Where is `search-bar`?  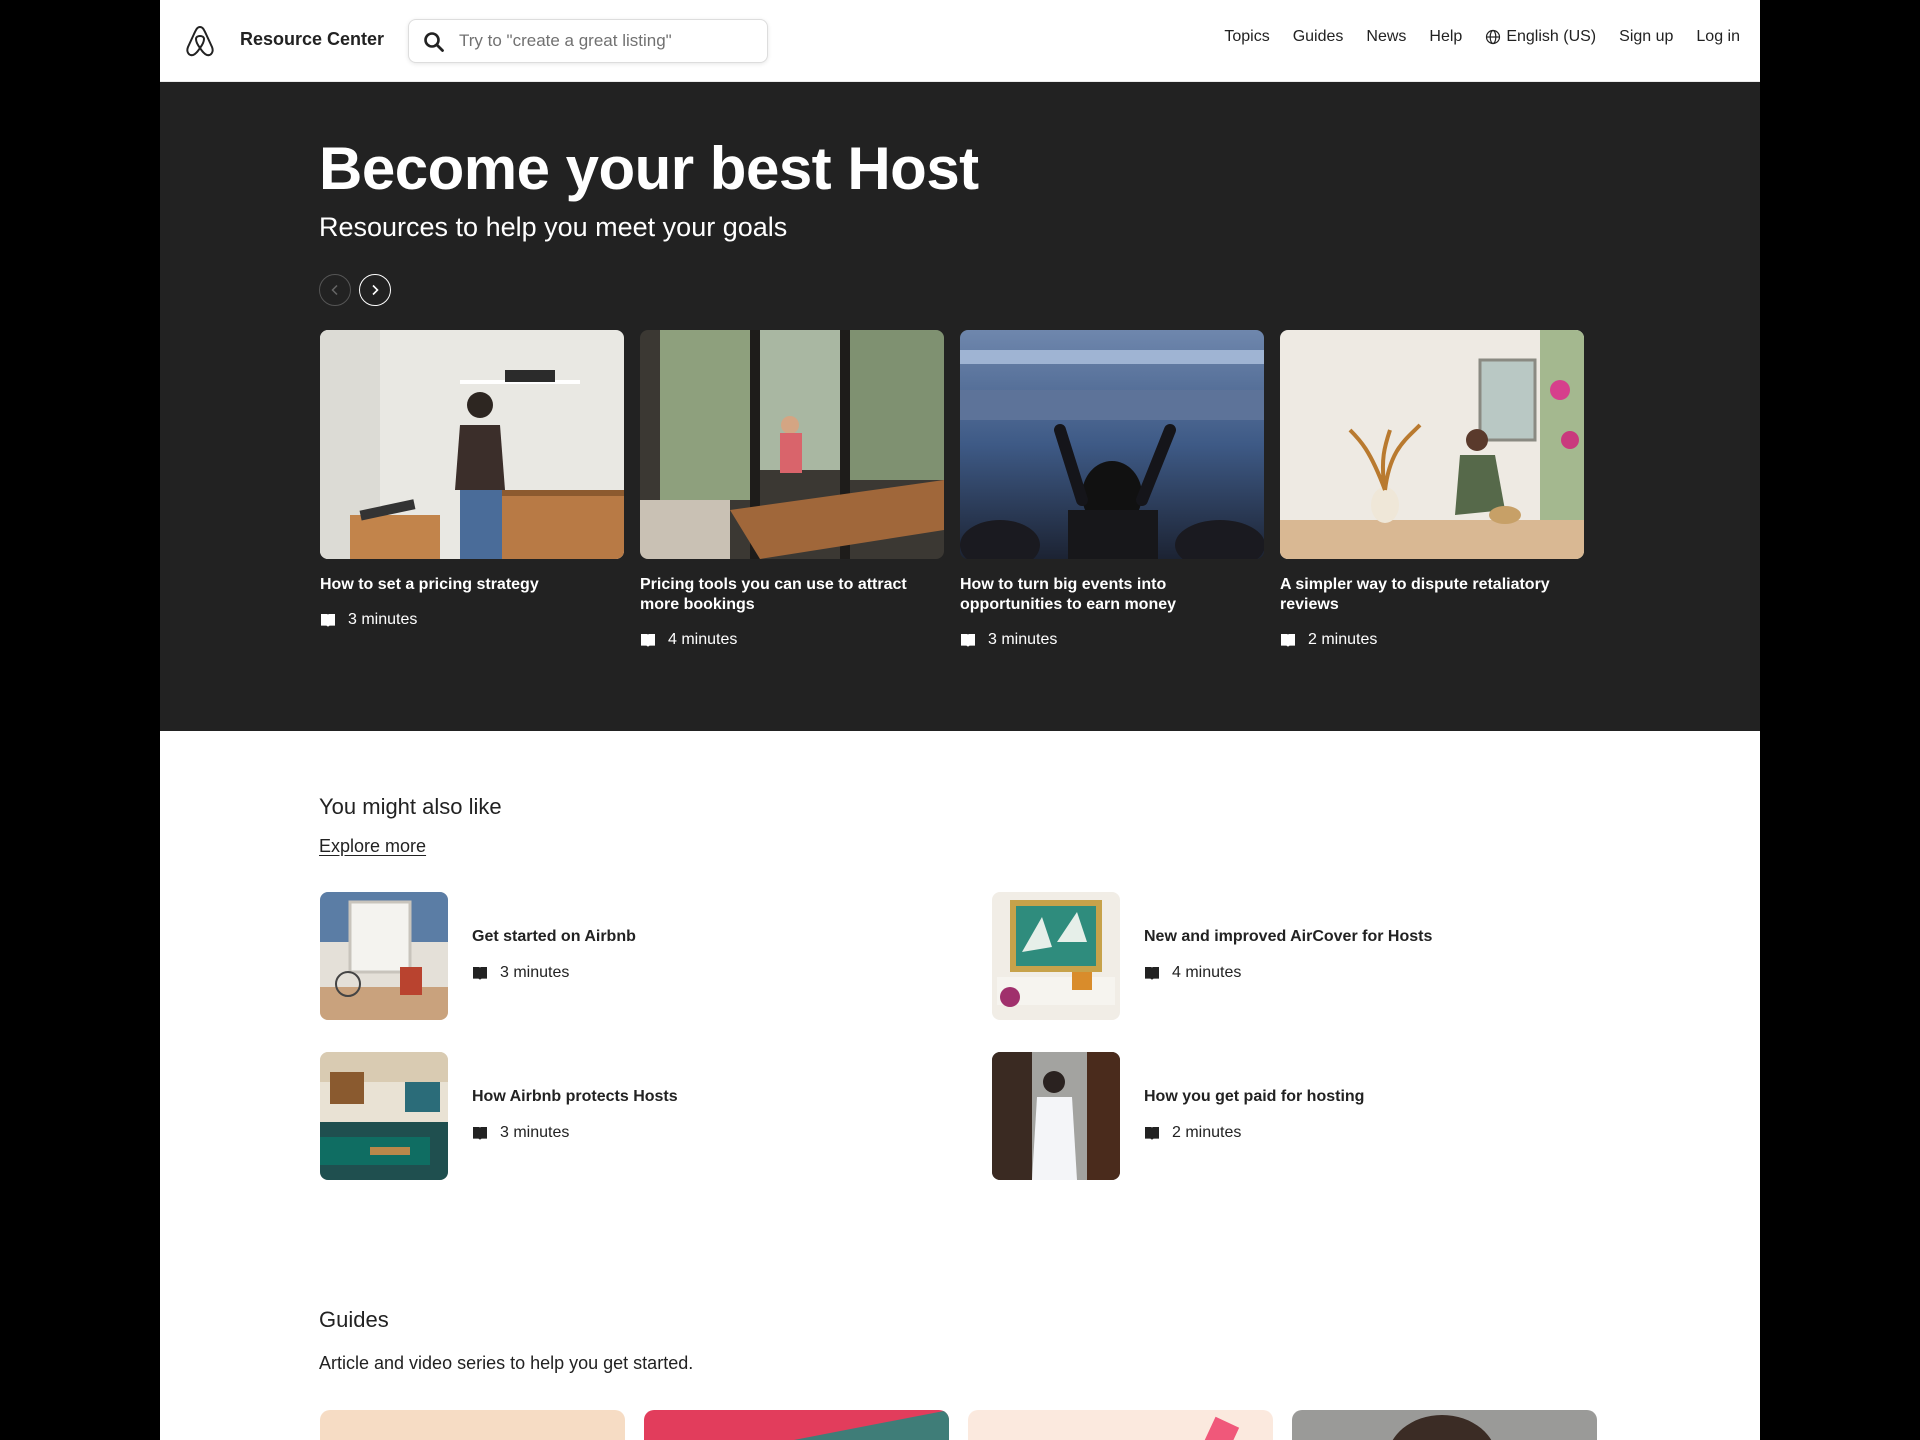 search-bar is located at coordinates (588, 41).